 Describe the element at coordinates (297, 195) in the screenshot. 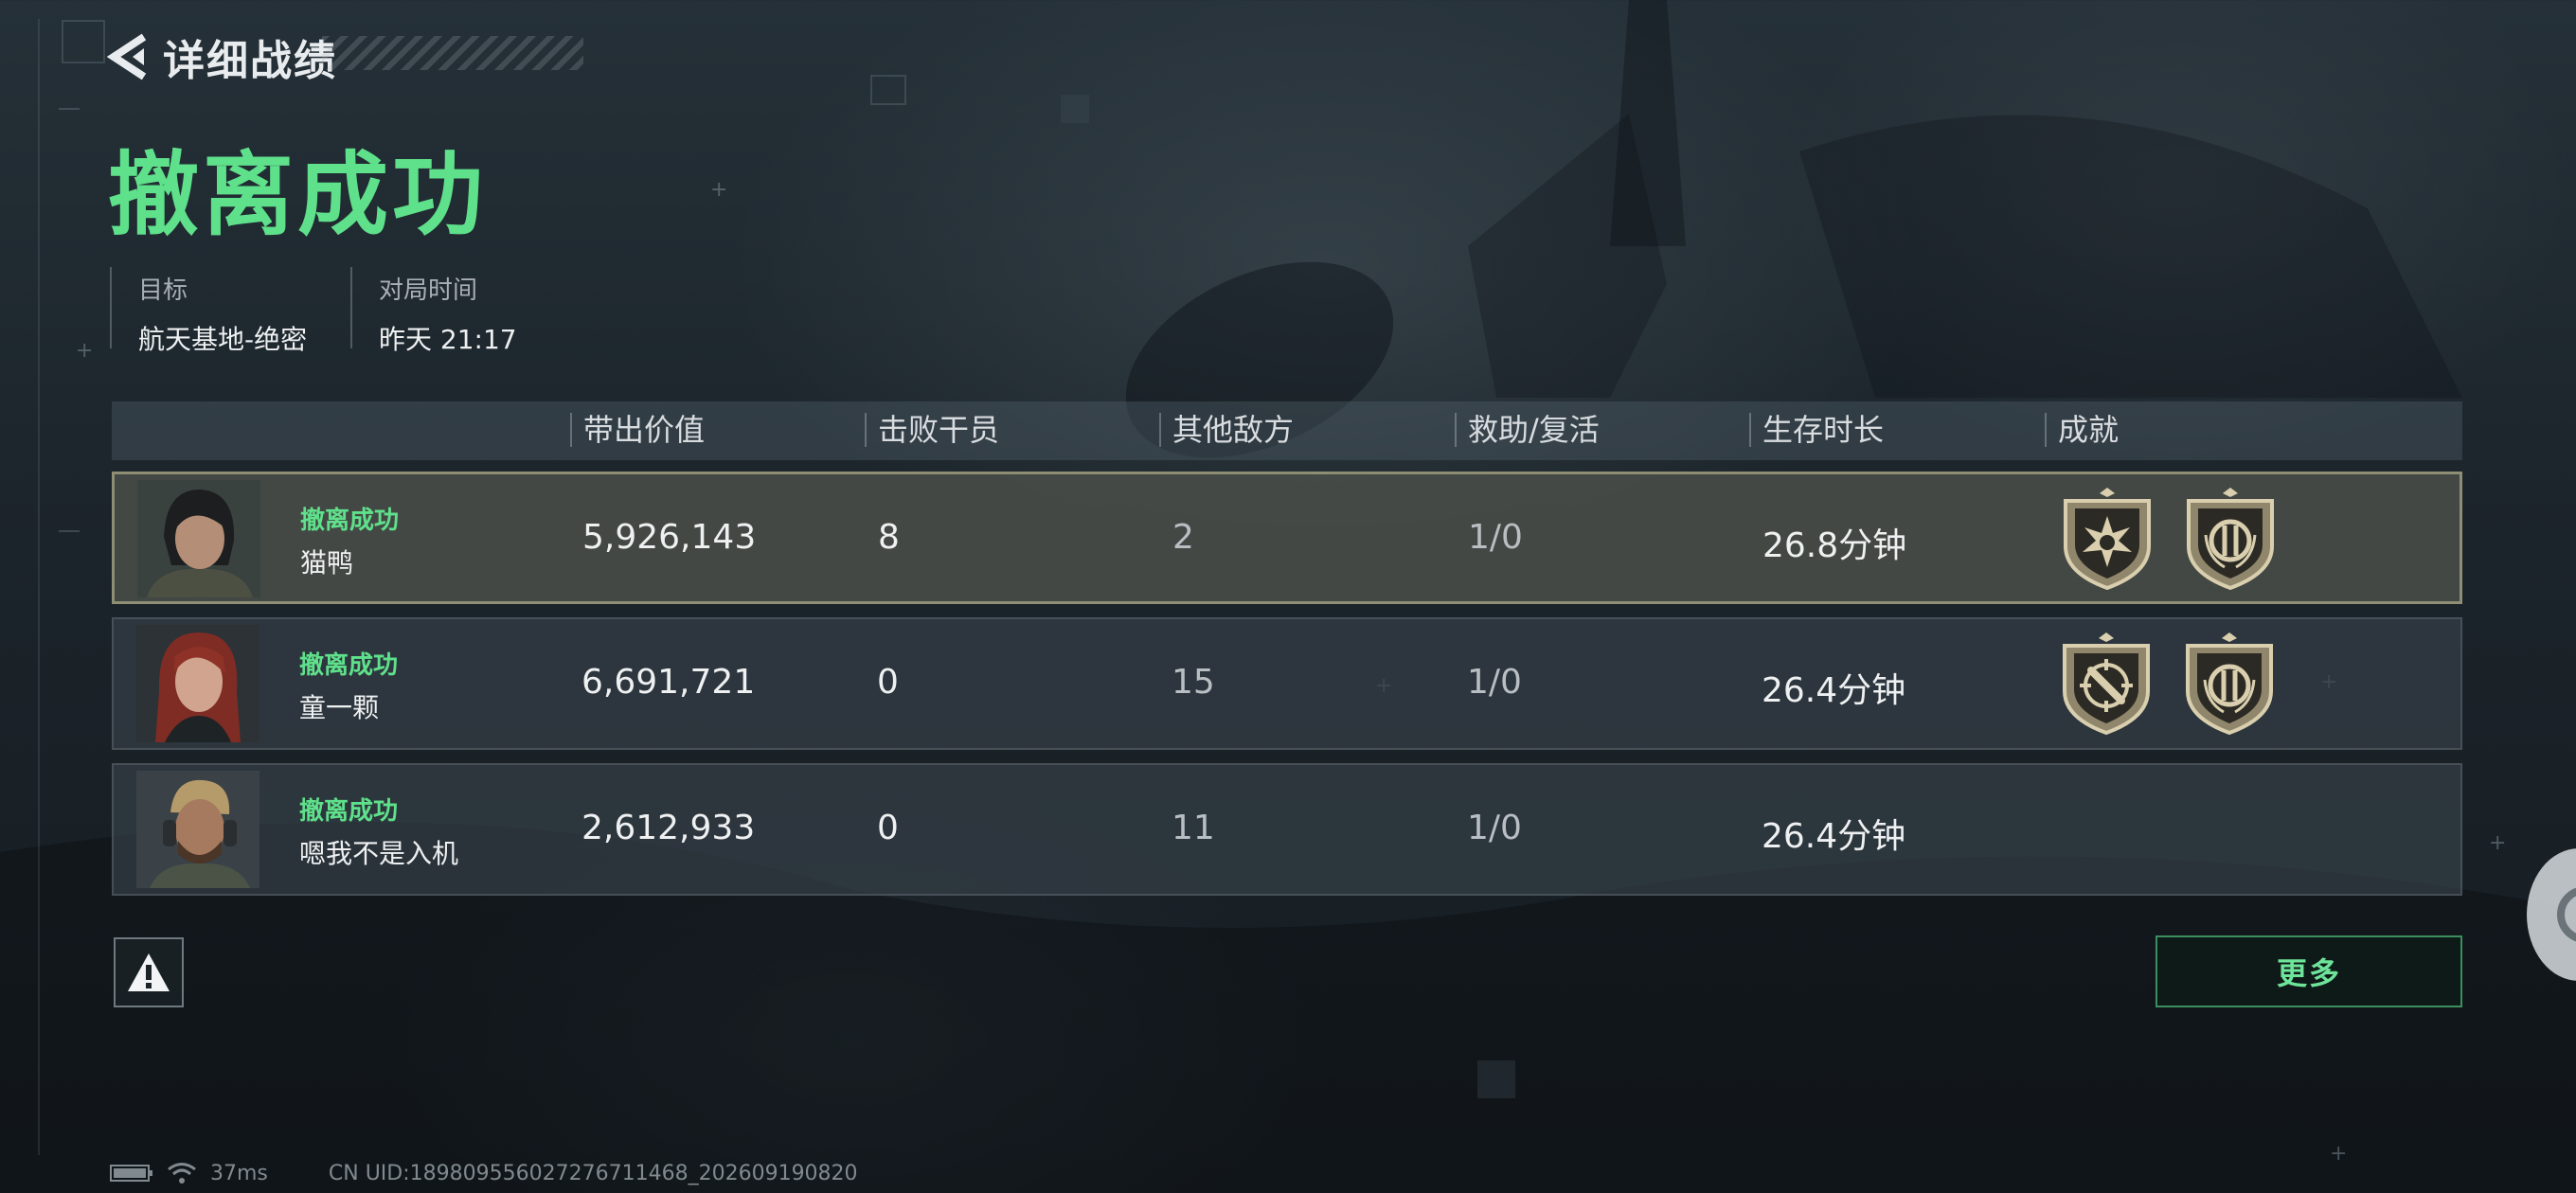

I see `result-title: 撤离成功` at that location.